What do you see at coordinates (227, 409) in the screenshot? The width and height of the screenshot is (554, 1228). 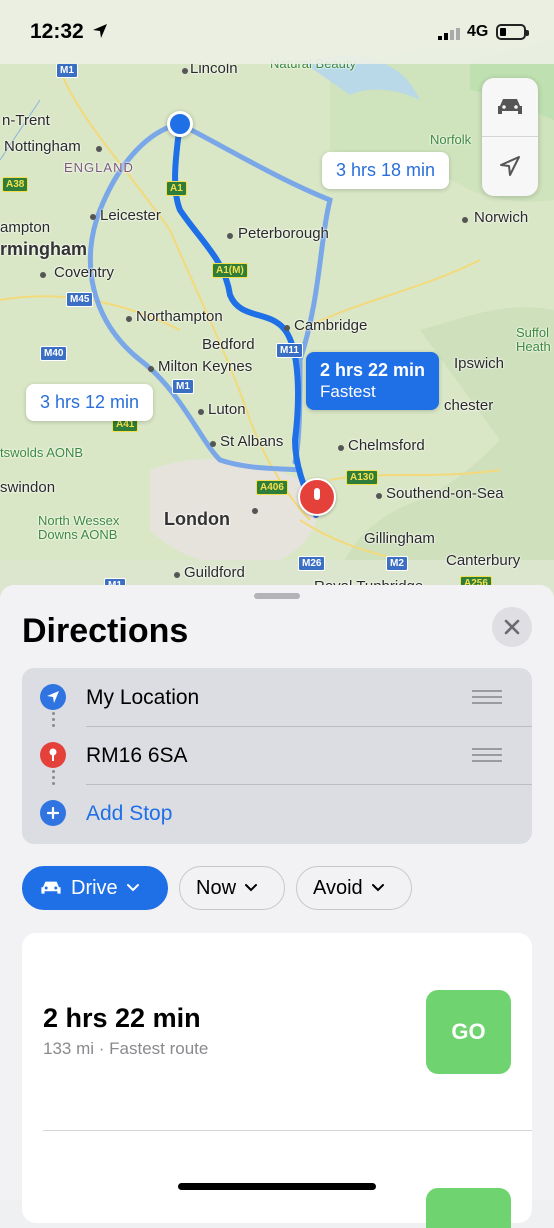 I see `place-label: Luton` at bounding box center [227, 409].